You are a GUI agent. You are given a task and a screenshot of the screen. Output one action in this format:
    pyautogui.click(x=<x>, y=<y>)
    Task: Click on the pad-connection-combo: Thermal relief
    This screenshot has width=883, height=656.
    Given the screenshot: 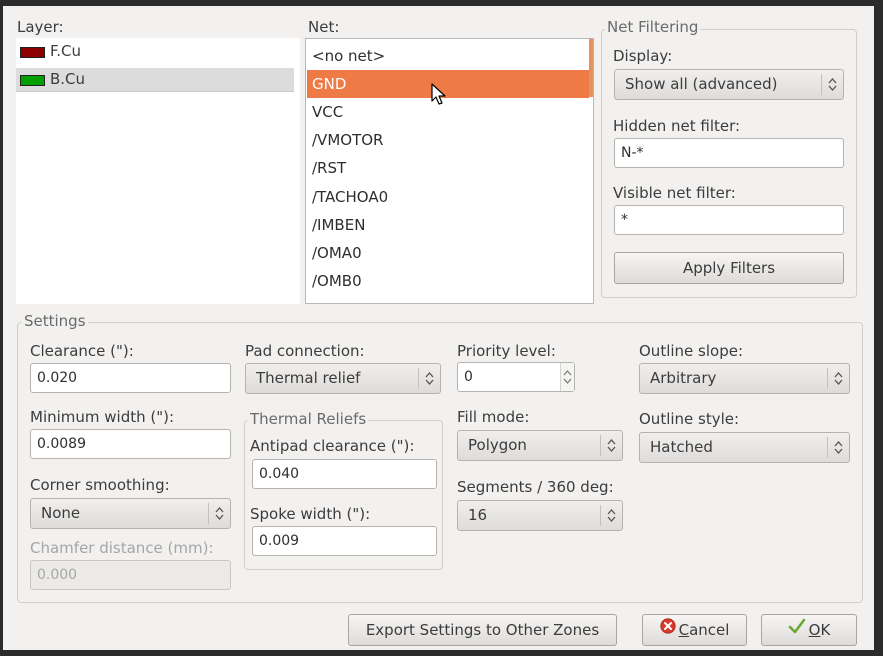 What is the action you would take?
    pyautogui.click(x=343, y=378)
    